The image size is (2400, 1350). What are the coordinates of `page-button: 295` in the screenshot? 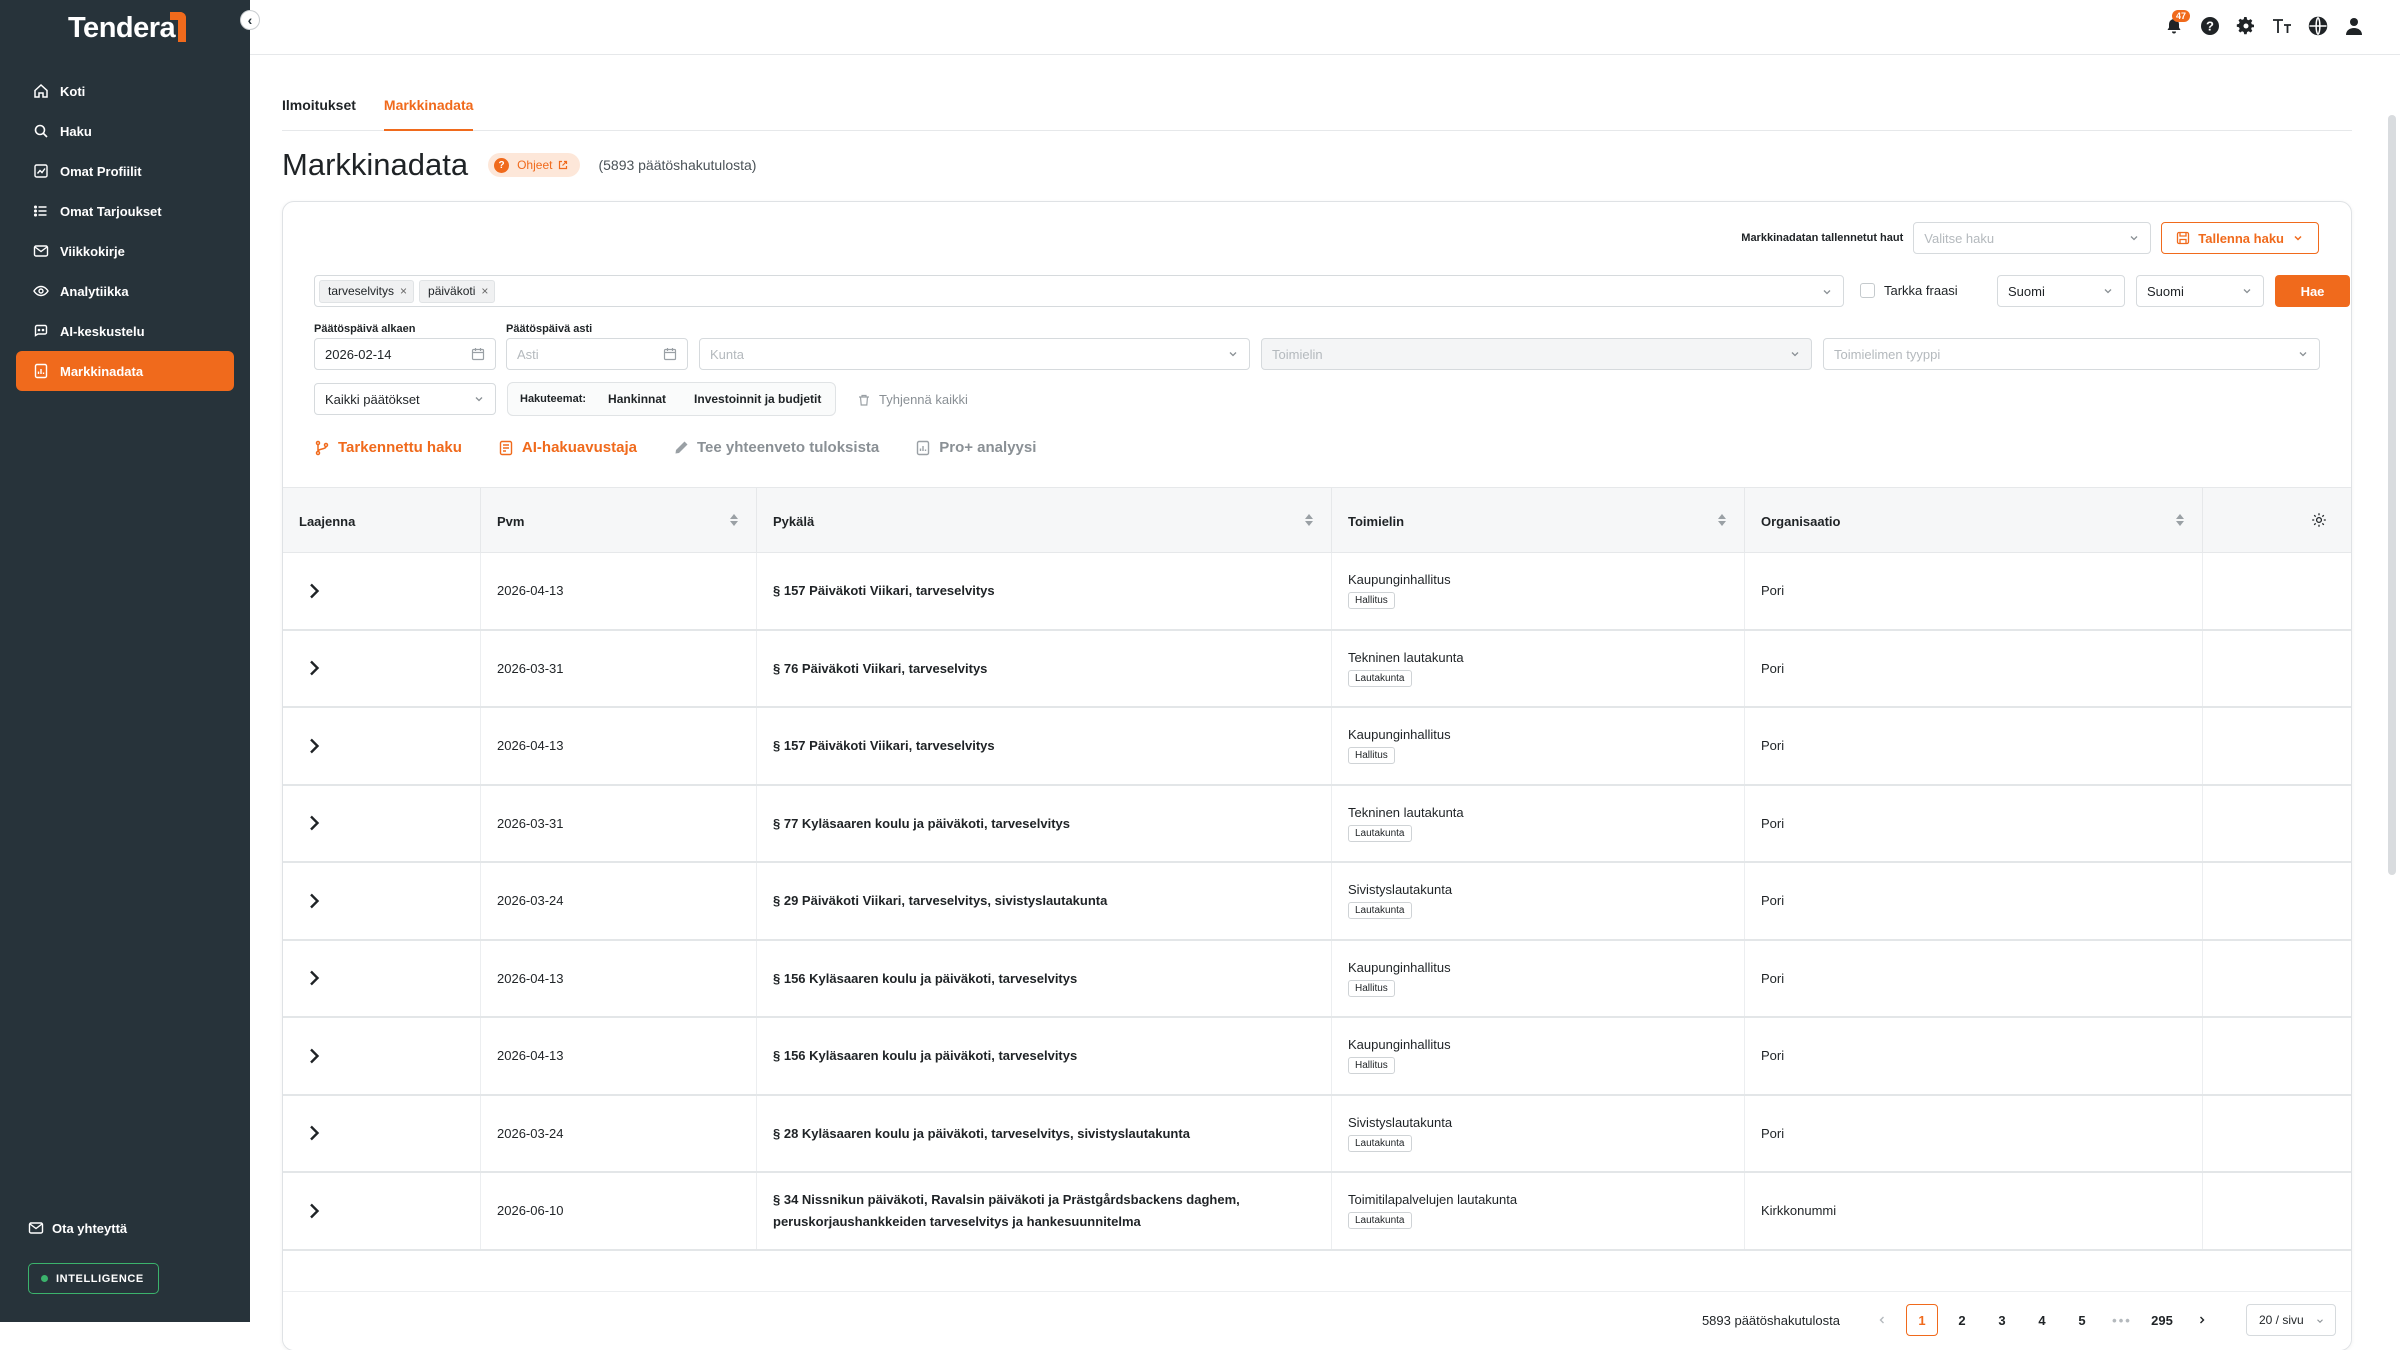 It's located at (2162, 1320).